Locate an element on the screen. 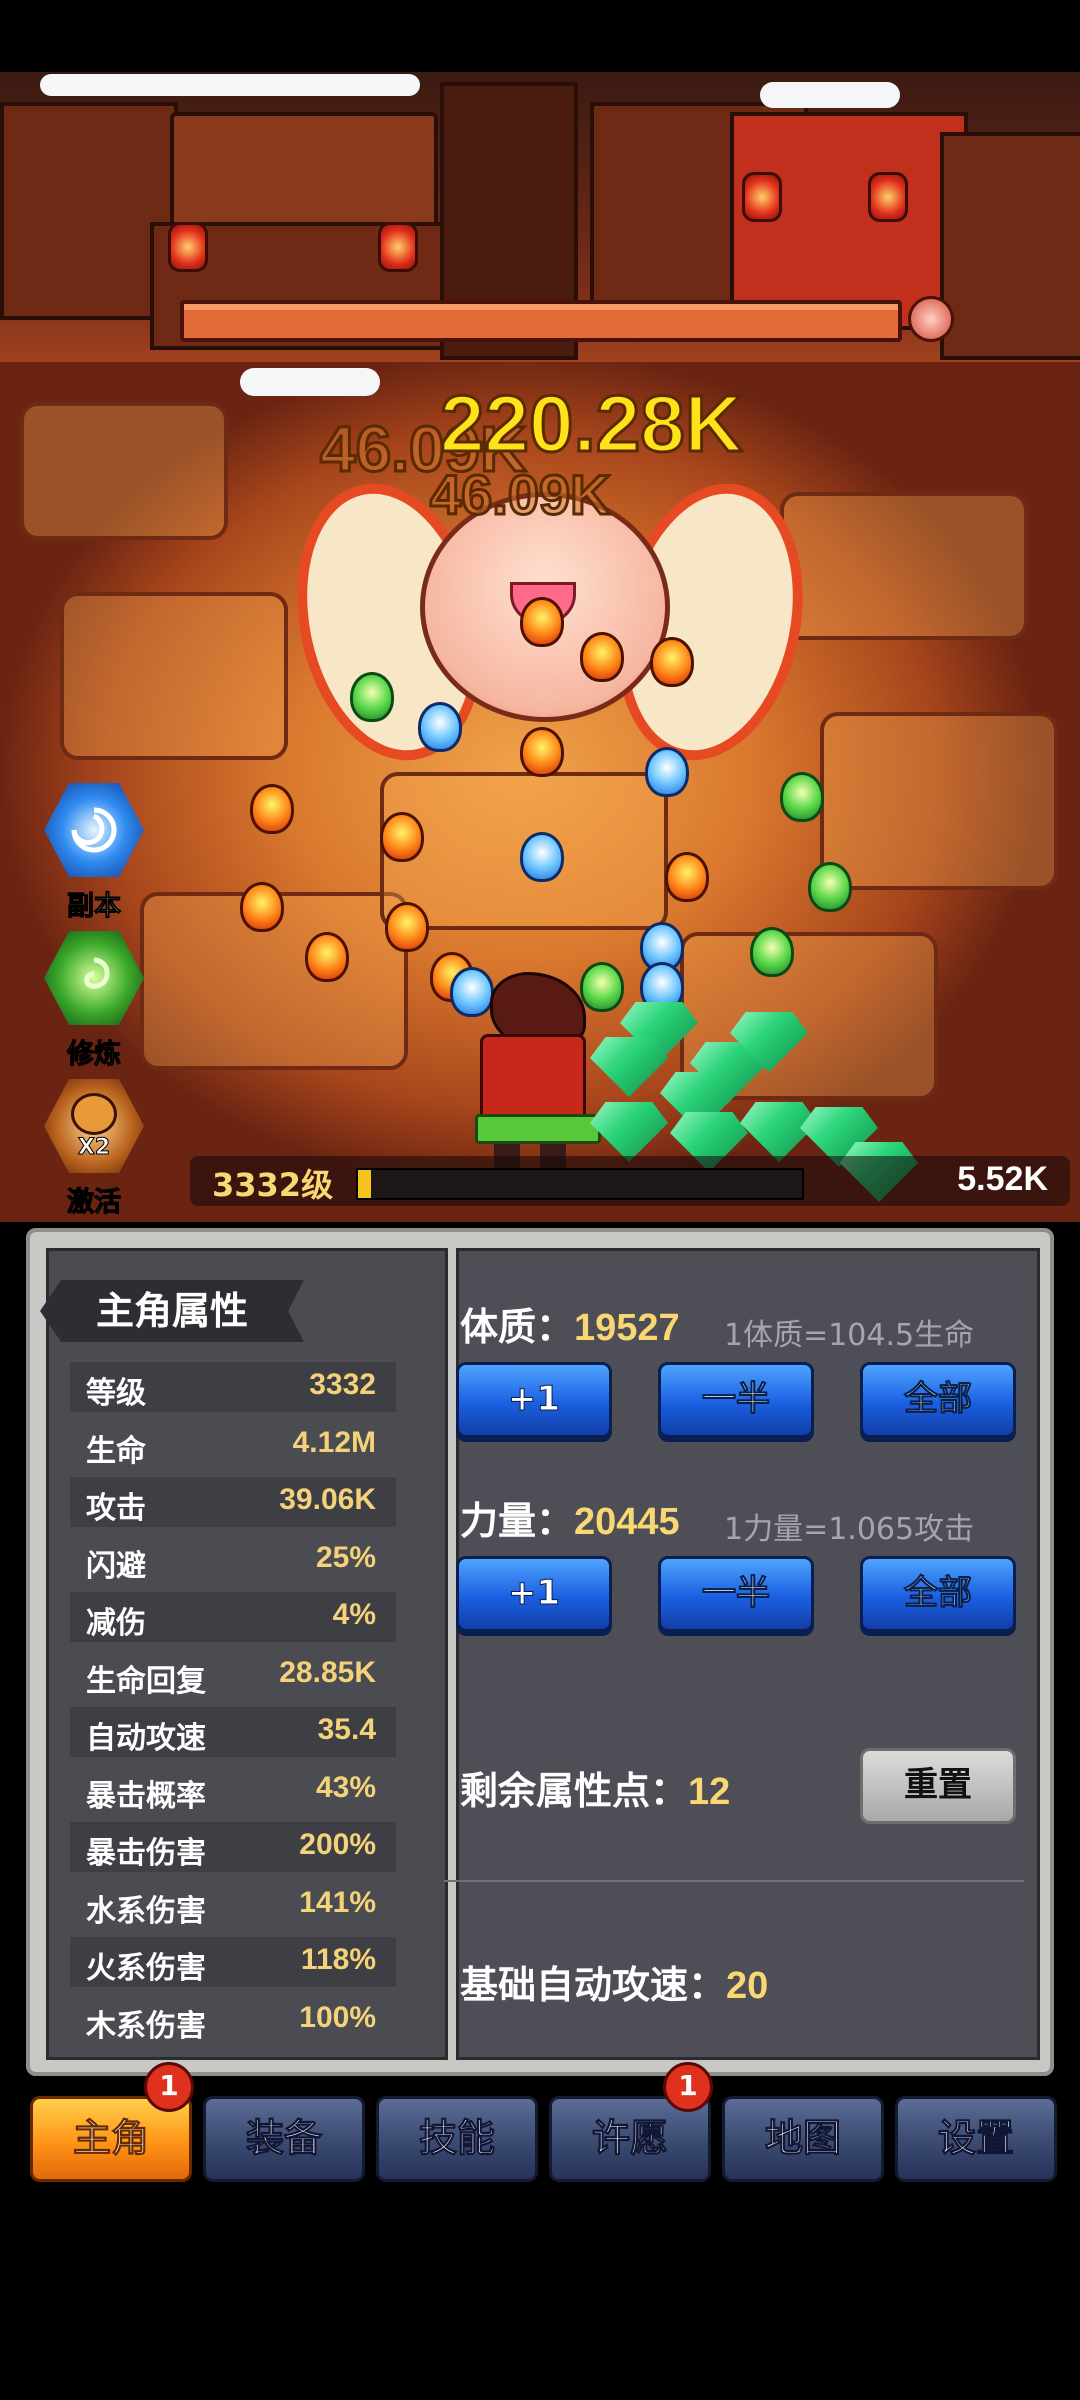  dungeon-button: 副本 is located at coordinates (94, 851).